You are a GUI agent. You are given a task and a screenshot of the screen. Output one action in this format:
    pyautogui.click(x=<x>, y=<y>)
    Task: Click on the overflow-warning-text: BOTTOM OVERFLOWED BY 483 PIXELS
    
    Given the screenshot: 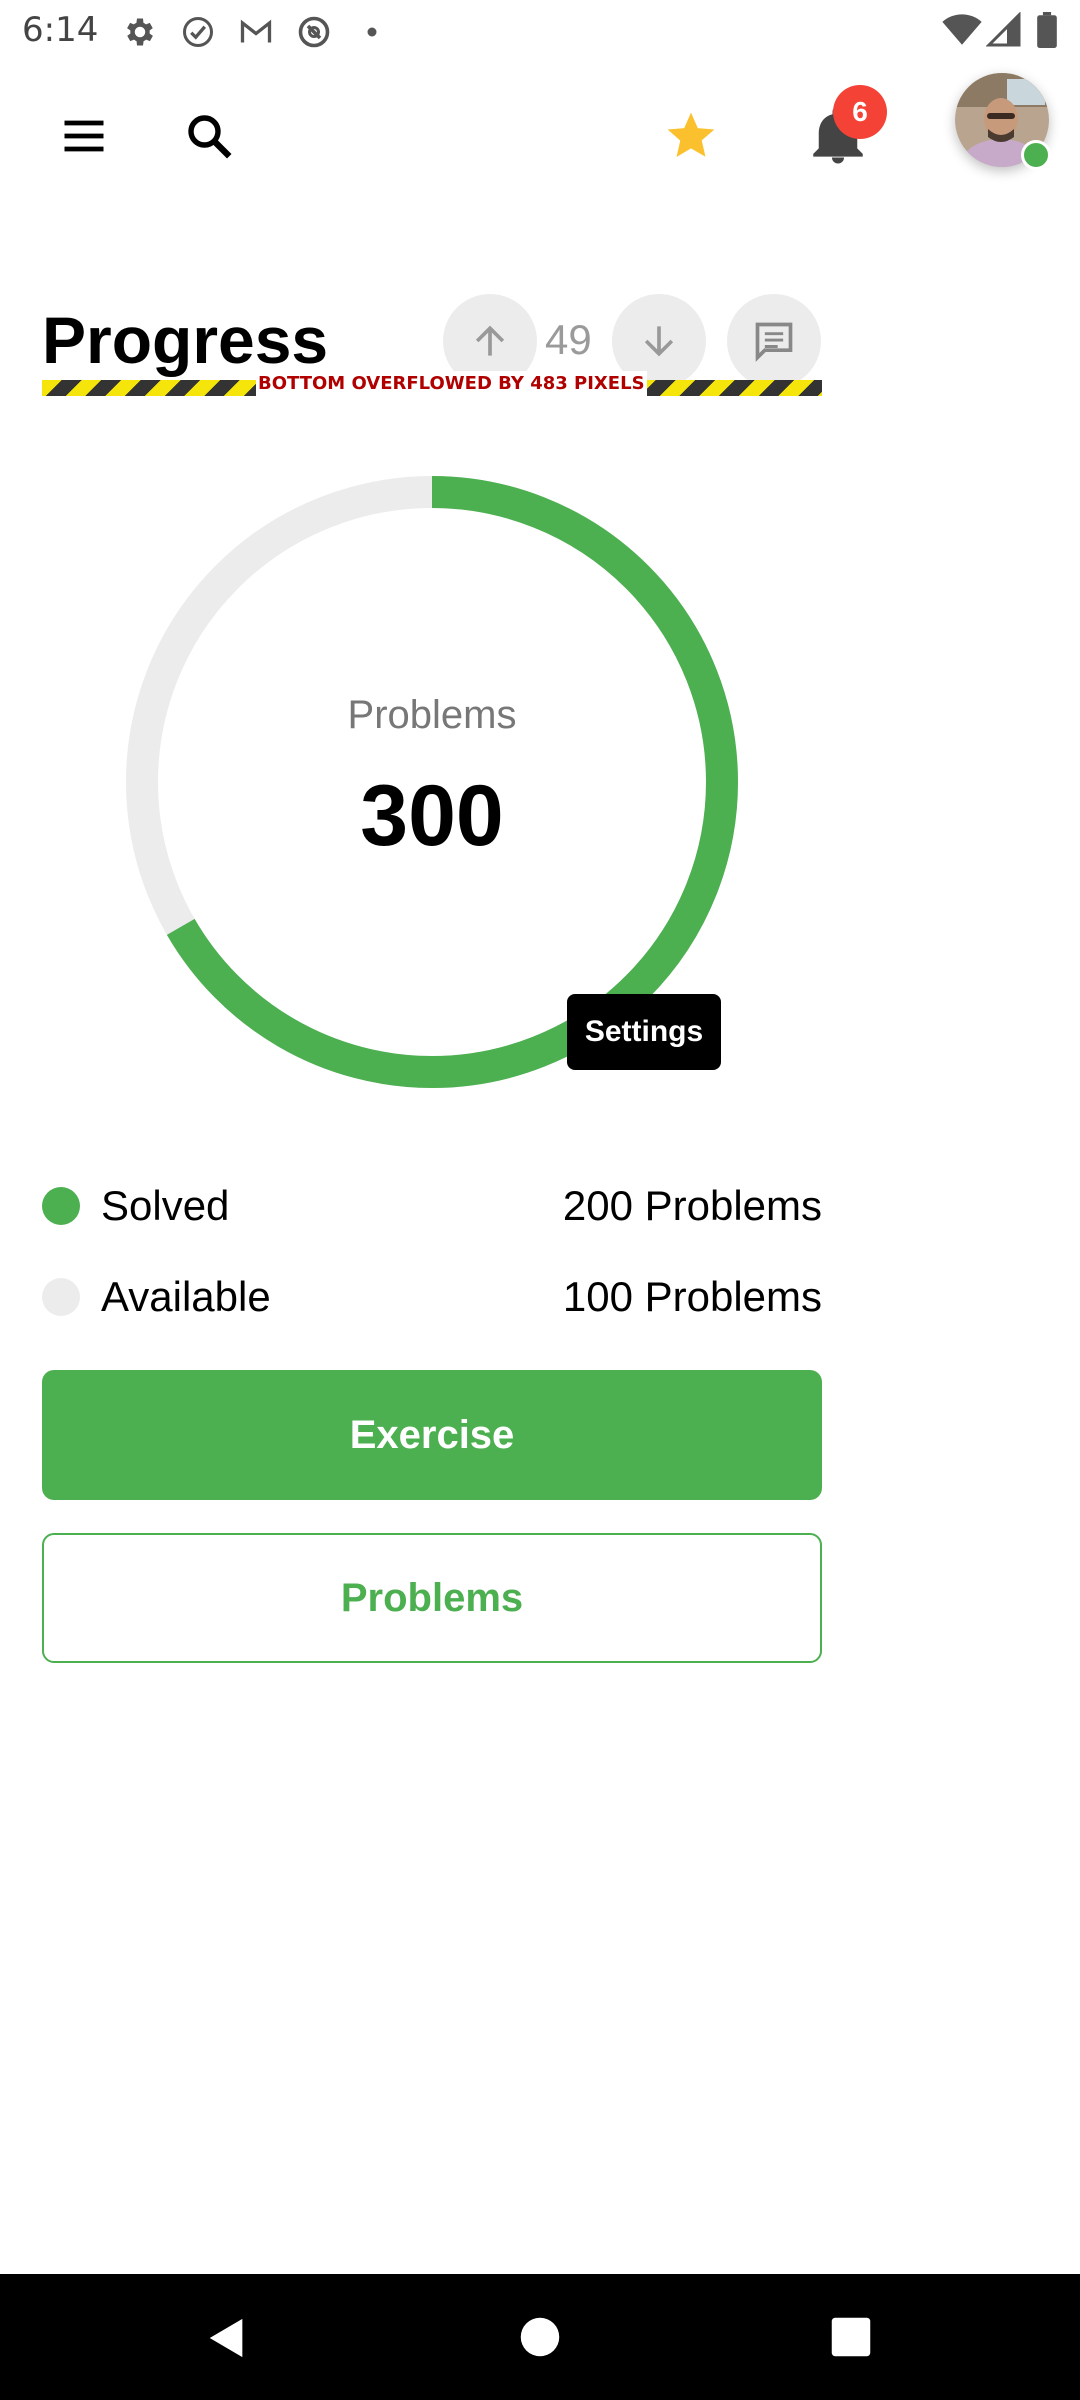 What is the action you would take?
    pyautogui.click(x=451, y=384)
    